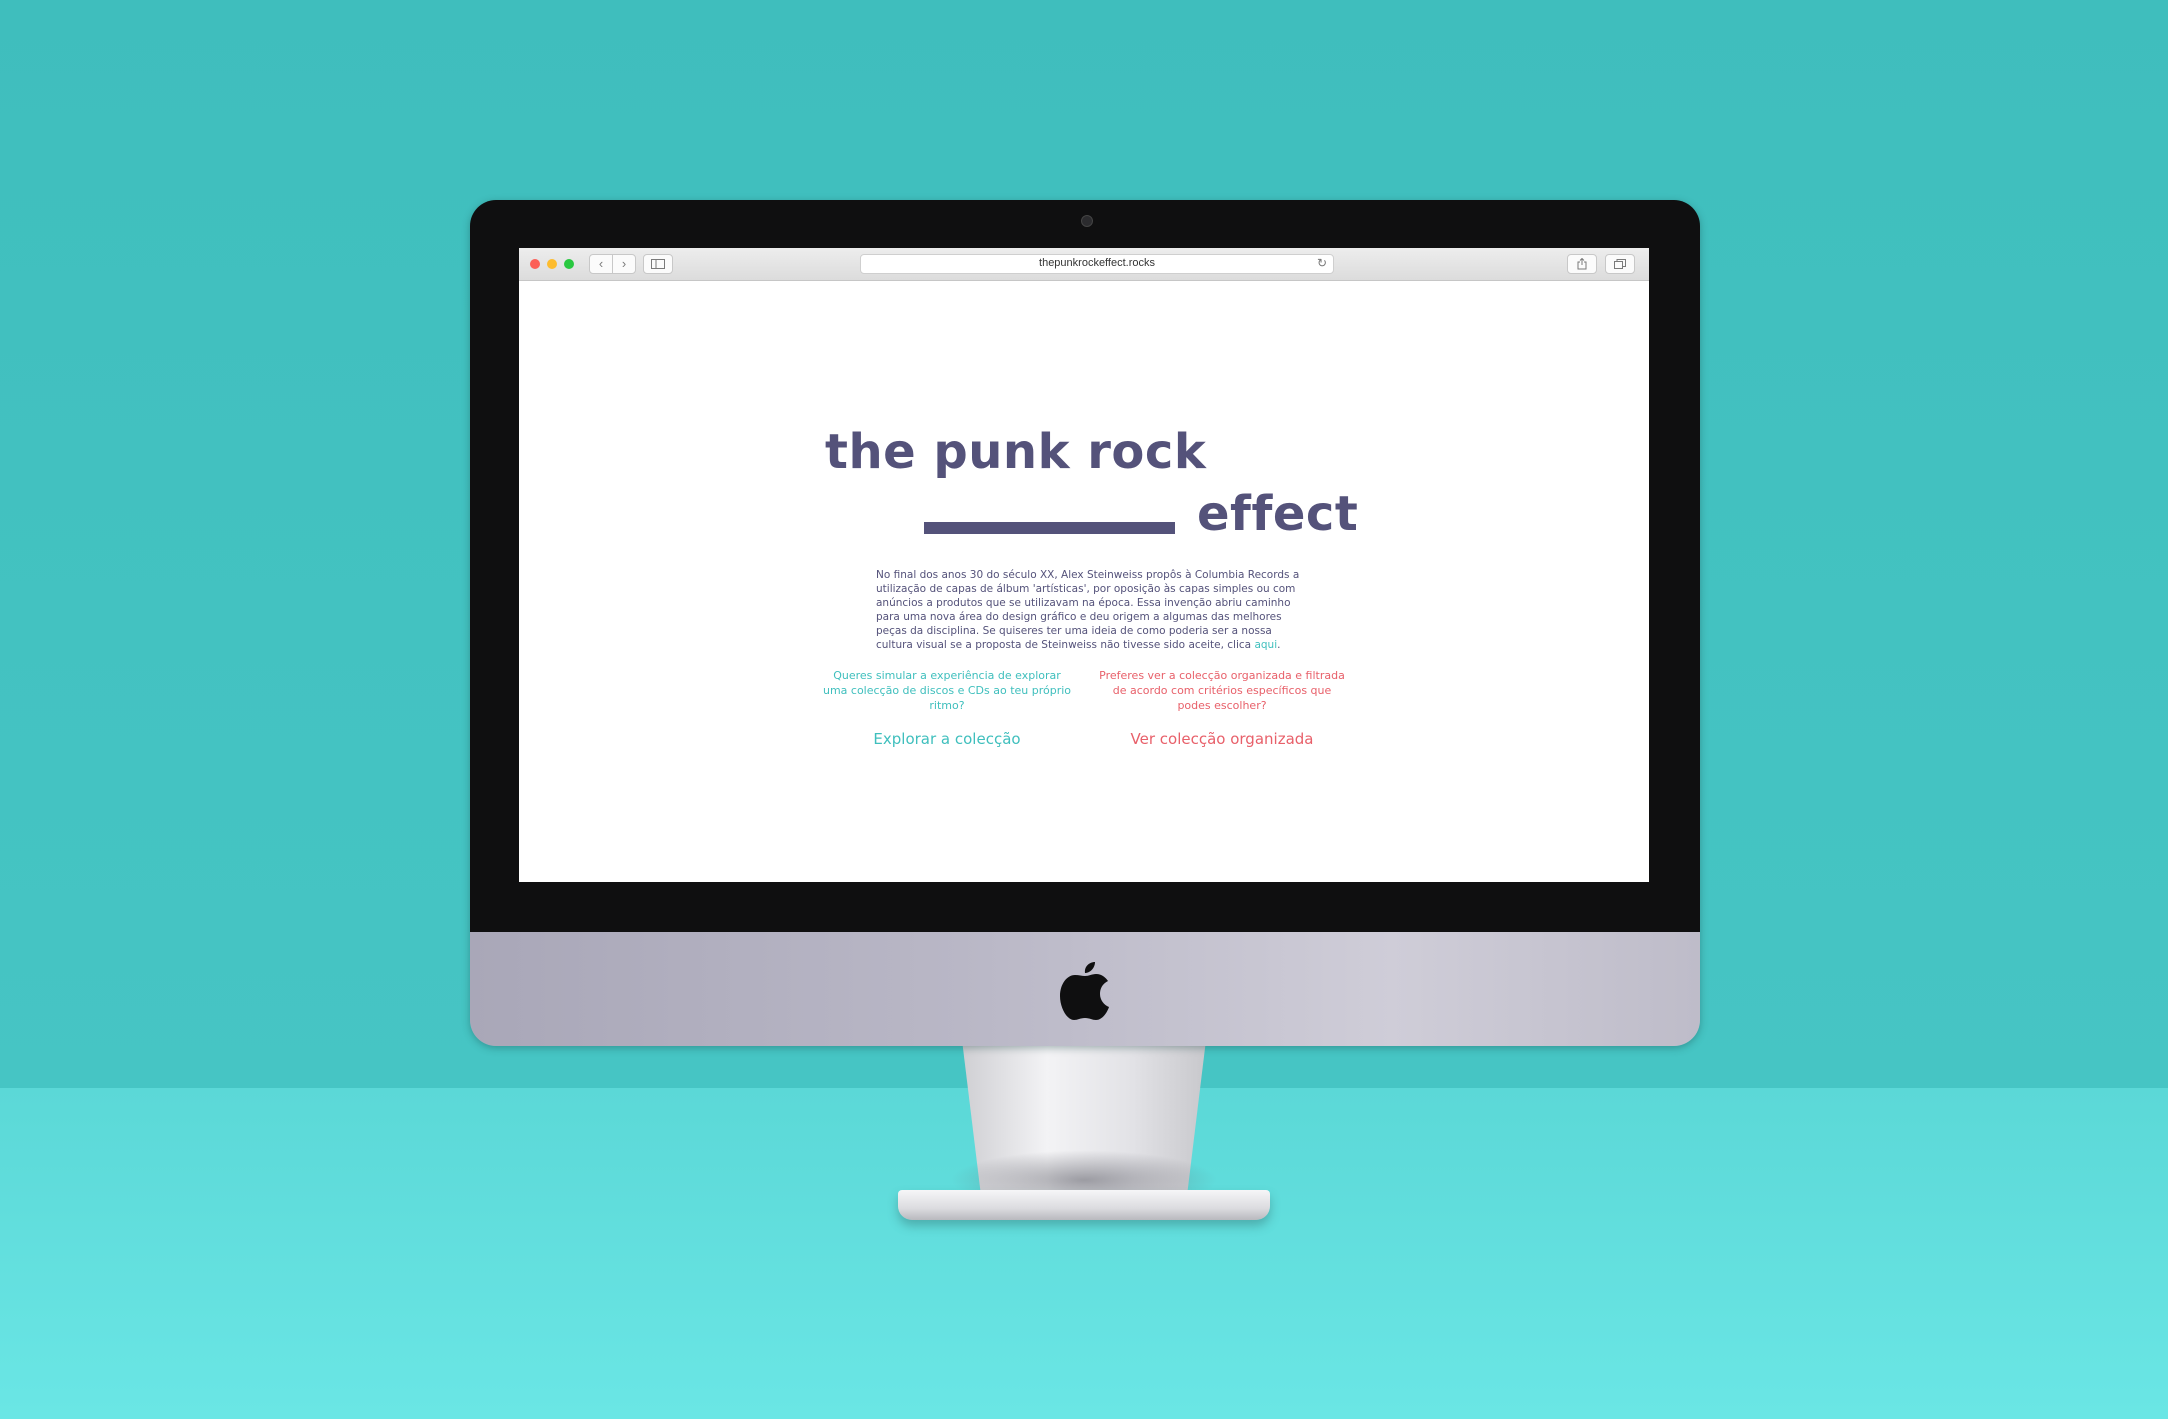 This screenshot has height=1419, width=2168. Describe the element at coordinates (1049, 528) in the screenshot. I see `title-underline-bar` at that location.